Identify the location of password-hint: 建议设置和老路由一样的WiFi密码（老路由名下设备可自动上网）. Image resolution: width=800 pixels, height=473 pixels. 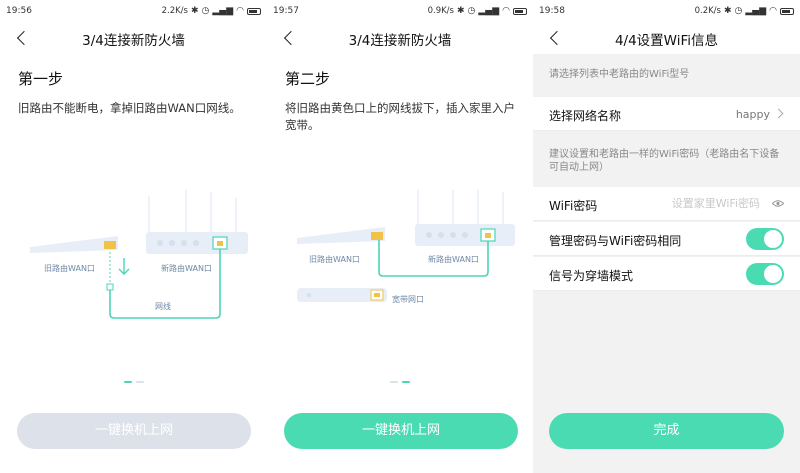
(664, 161).